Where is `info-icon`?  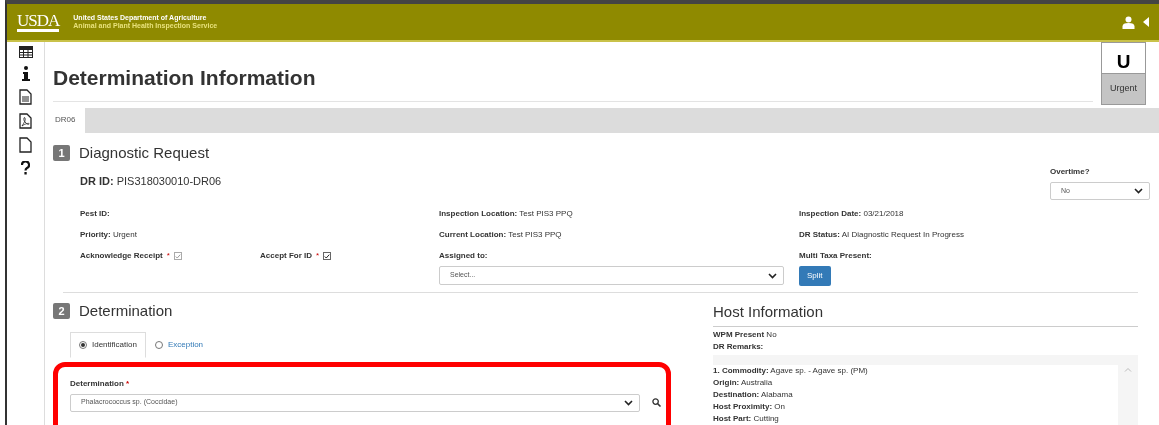 info-icon is located at coordinates (25, 73).